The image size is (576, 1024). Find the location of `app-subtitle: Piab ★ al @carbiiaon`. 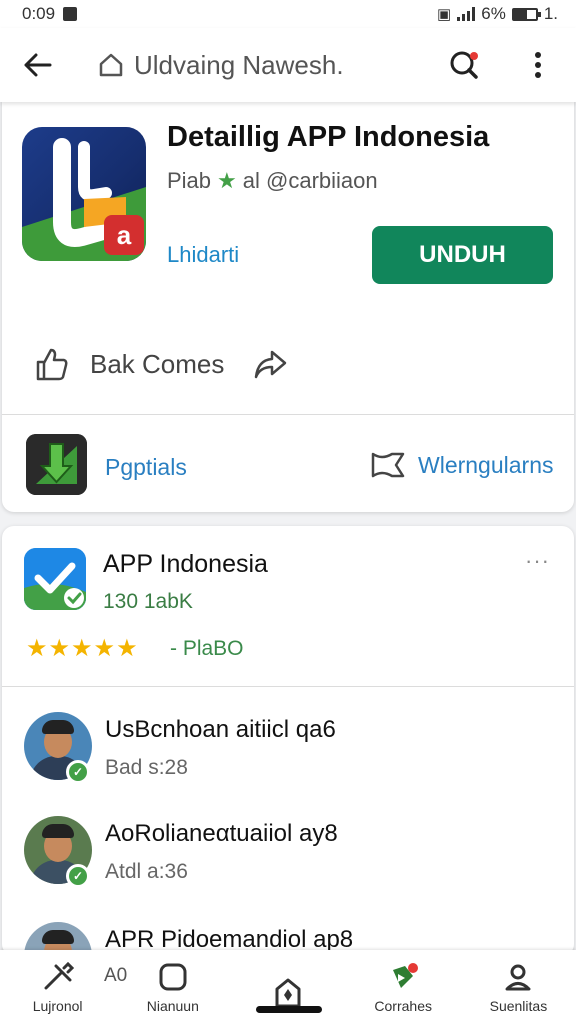

app-subtitle: Piab ★ al @carbiiaon is located at coordinates (272, 181).